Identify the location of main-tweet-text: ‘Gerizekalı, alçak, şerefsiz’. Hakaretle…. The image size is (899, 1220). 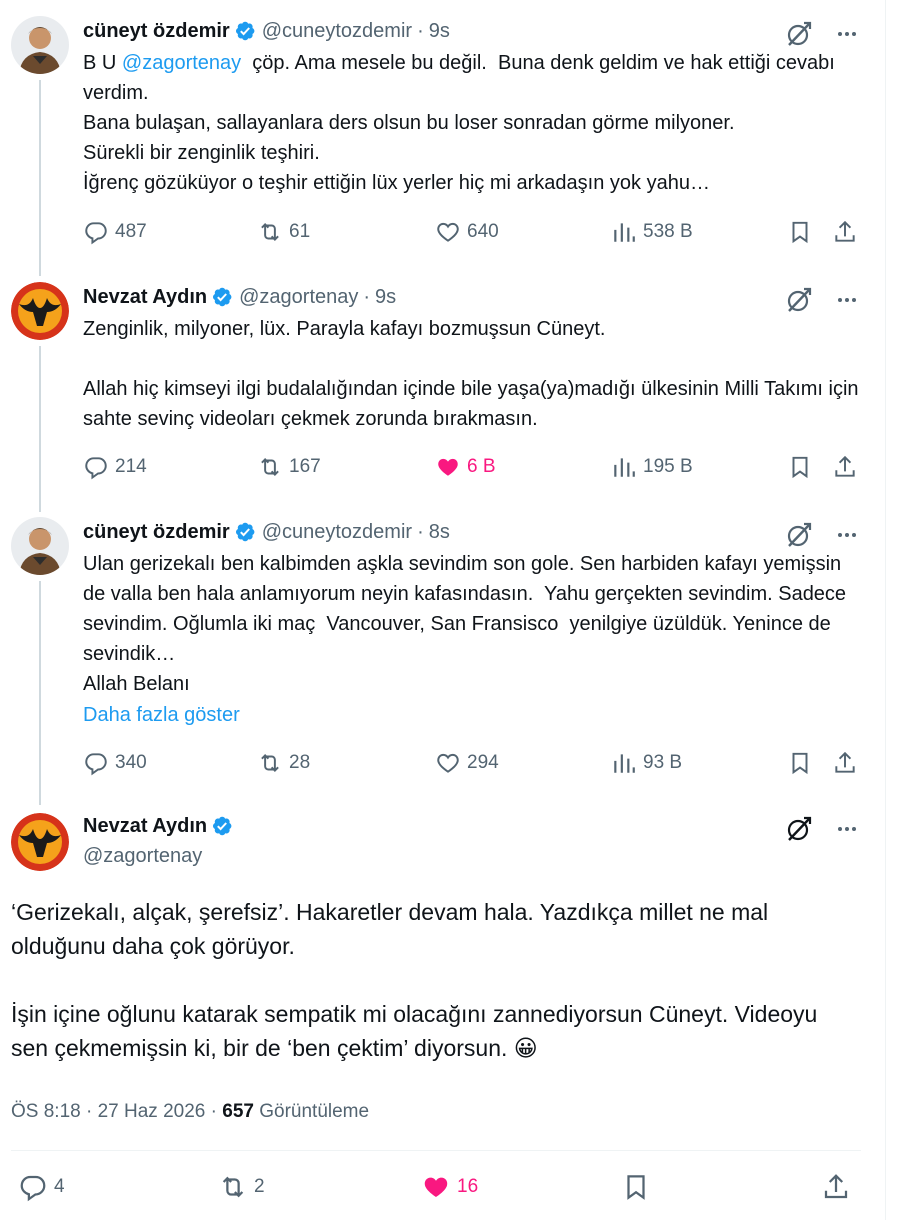
(414, 980).